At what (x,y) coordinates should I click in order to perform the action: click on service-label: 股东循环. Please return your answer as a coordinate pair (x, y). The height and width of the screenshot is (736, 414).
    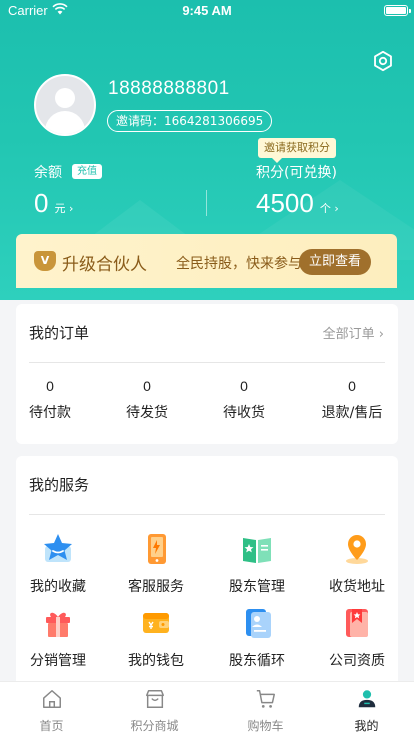
    Looking at the image, I should click on (257, 661).